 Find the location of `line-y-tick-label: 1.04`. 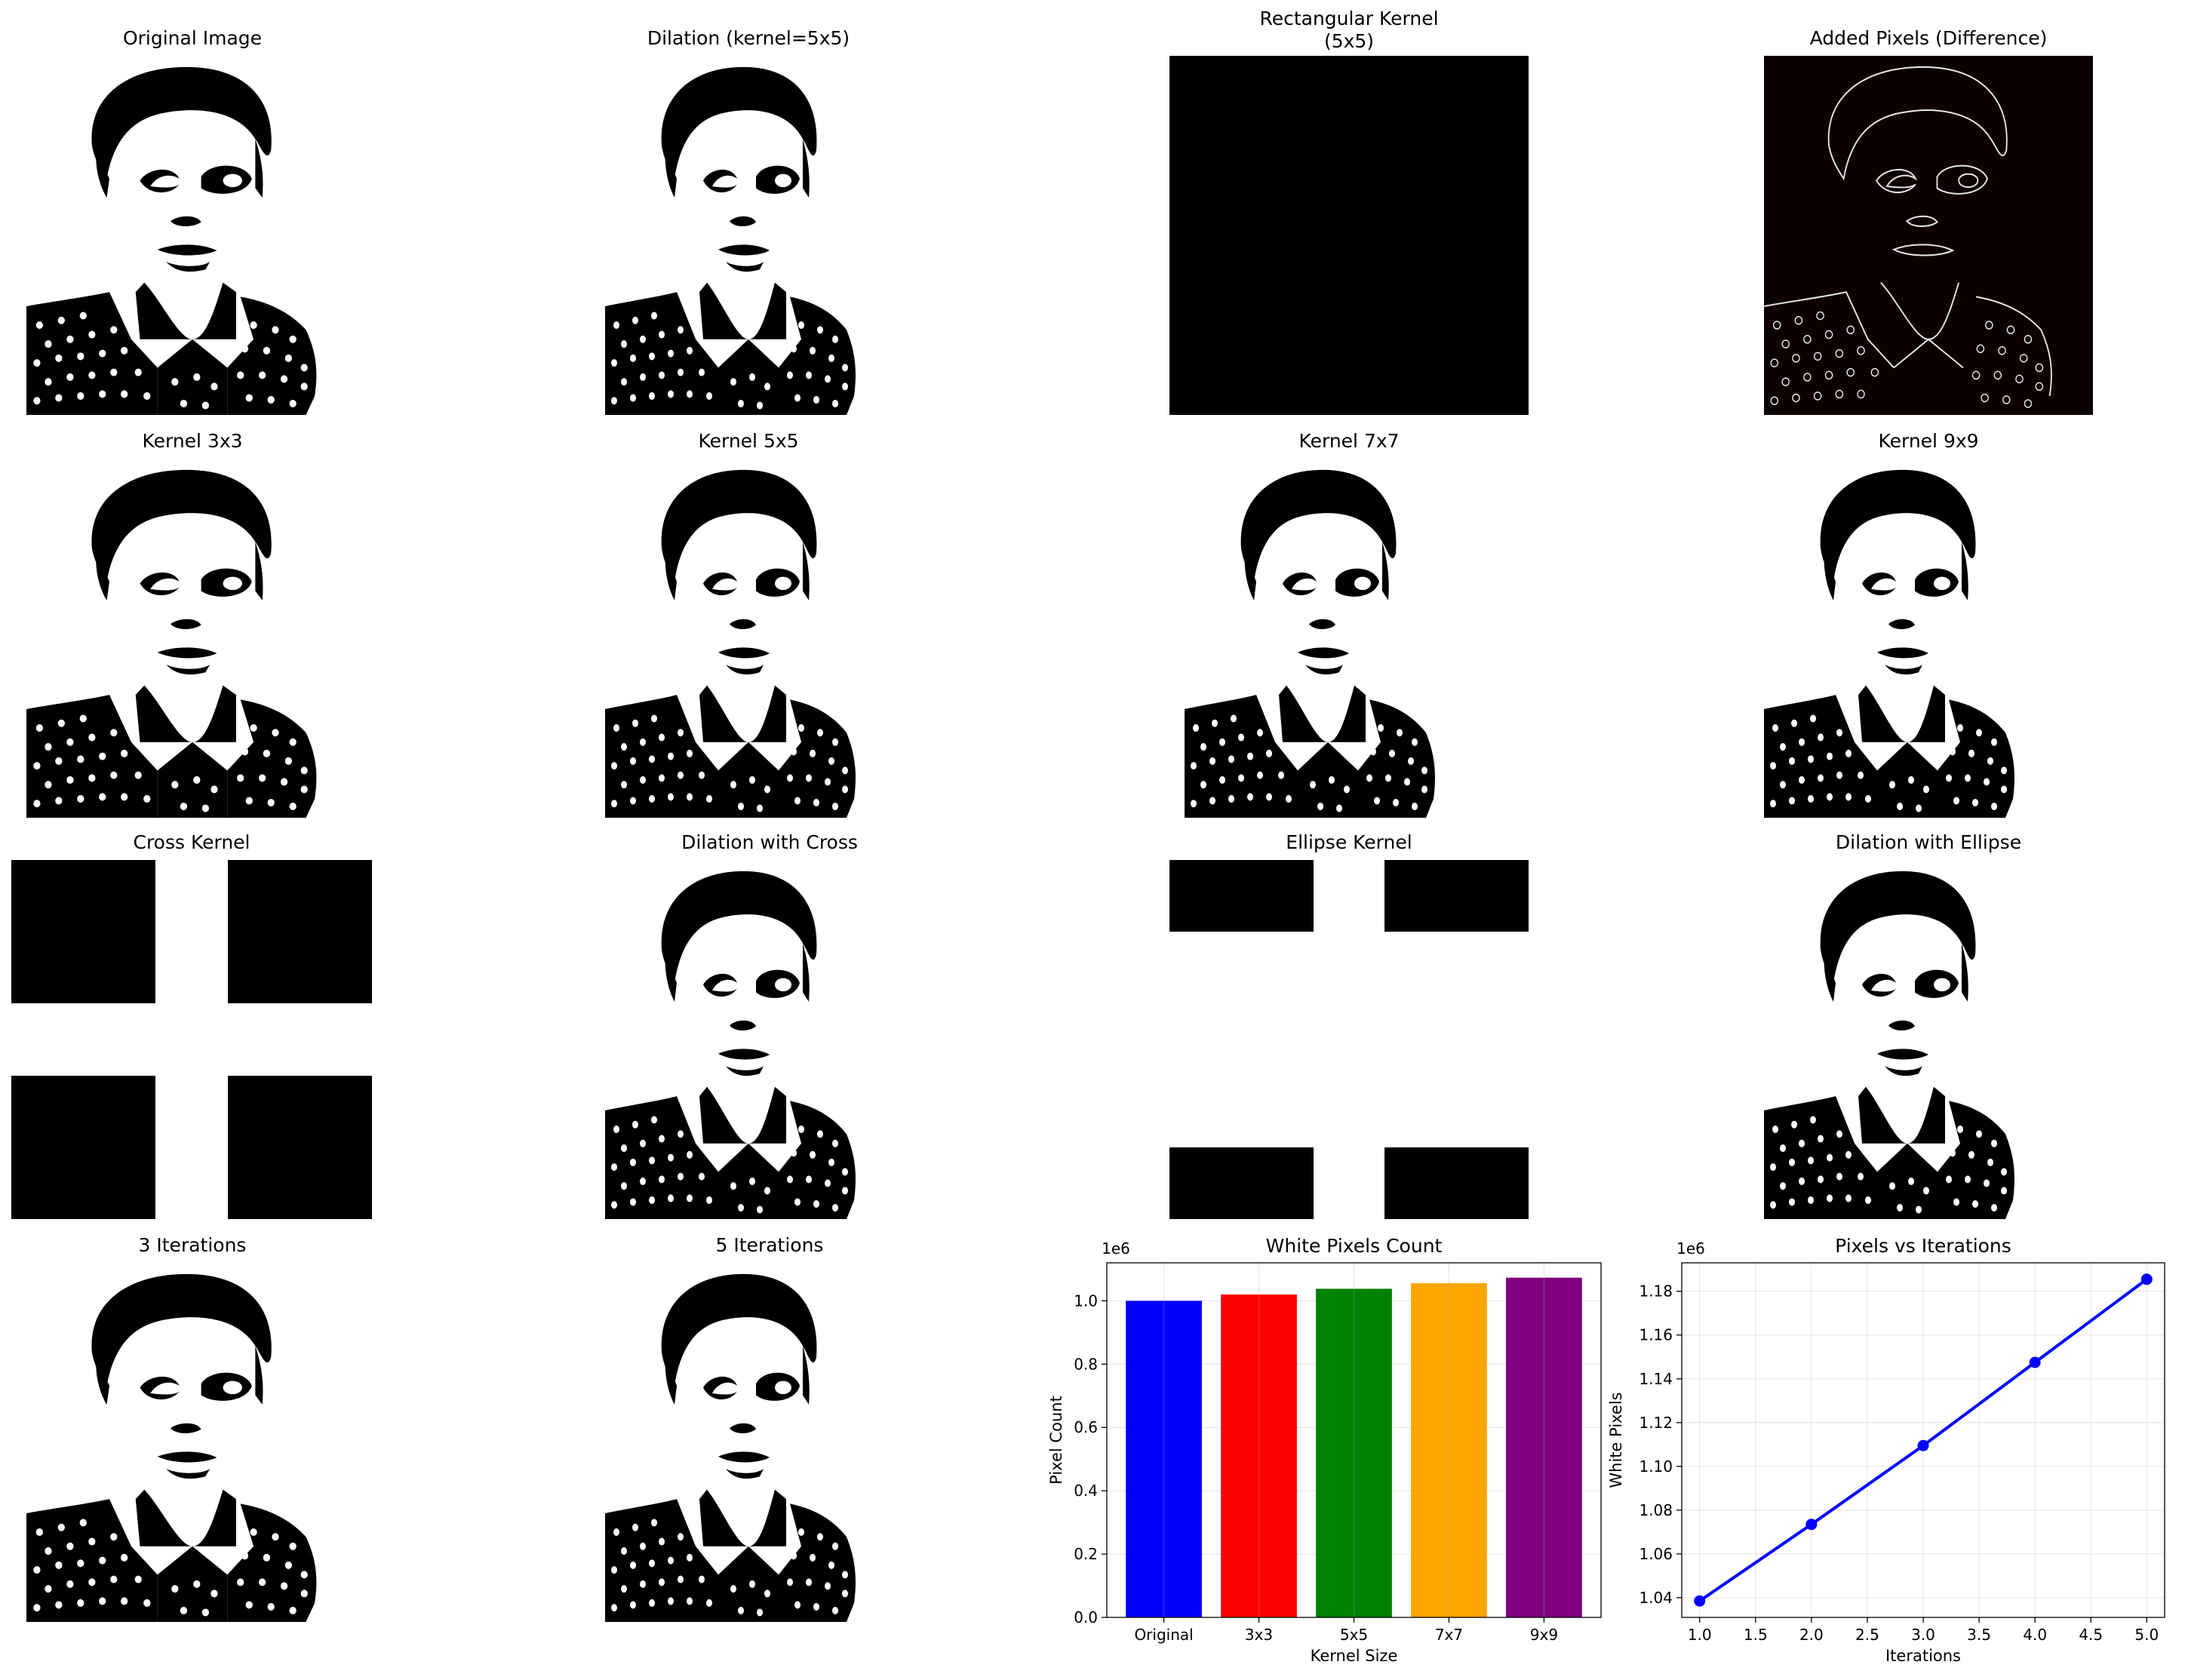

line-y-tick-label: 1.04 is located at coordinates (1656, 1598).